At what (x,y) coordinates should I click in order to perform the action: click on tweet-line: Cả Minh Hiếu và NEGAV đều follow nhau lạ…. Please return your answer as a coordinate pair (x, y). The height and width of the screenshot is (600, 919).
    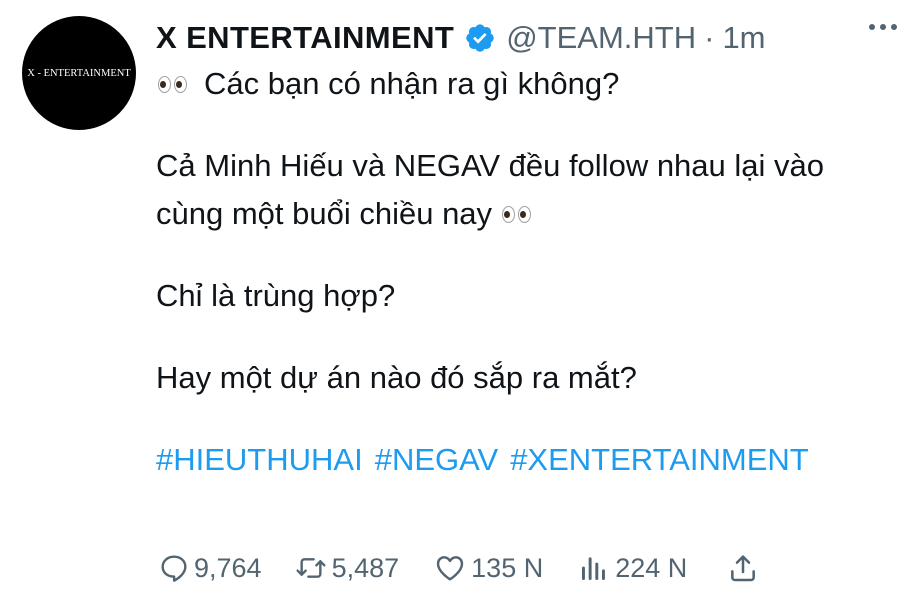
    Looking at the image, I should click on (527, 166).